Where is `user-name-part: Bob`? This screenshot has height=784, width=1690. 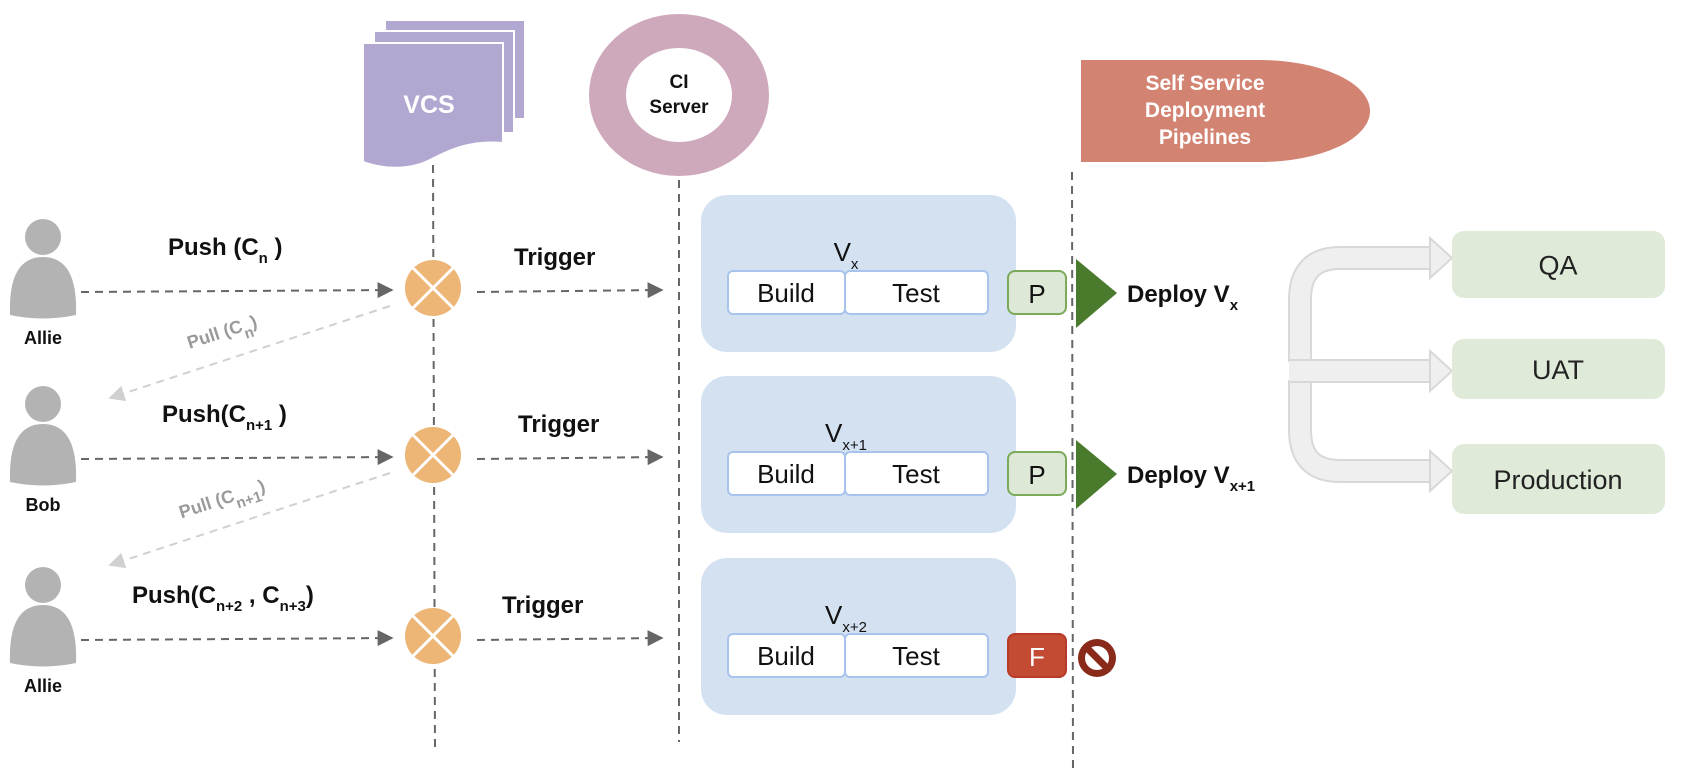
user-name-part: Bob is located at coordinates (43, 505).